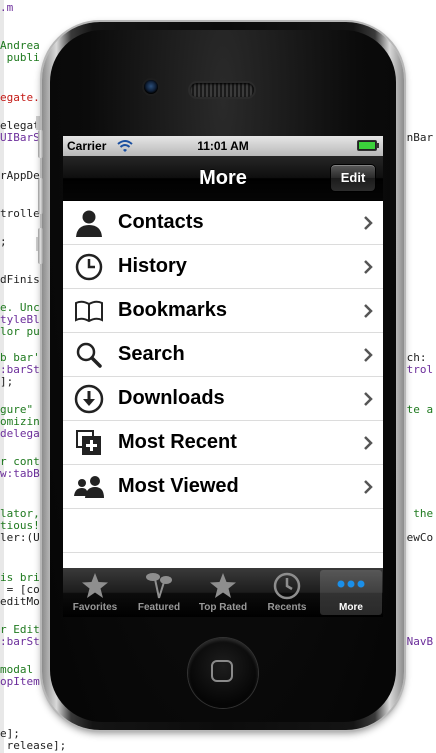 Image resolution: width=436 pixels, height=753 pixels. I want to click on list-item-label: Search, so click(151, 354).